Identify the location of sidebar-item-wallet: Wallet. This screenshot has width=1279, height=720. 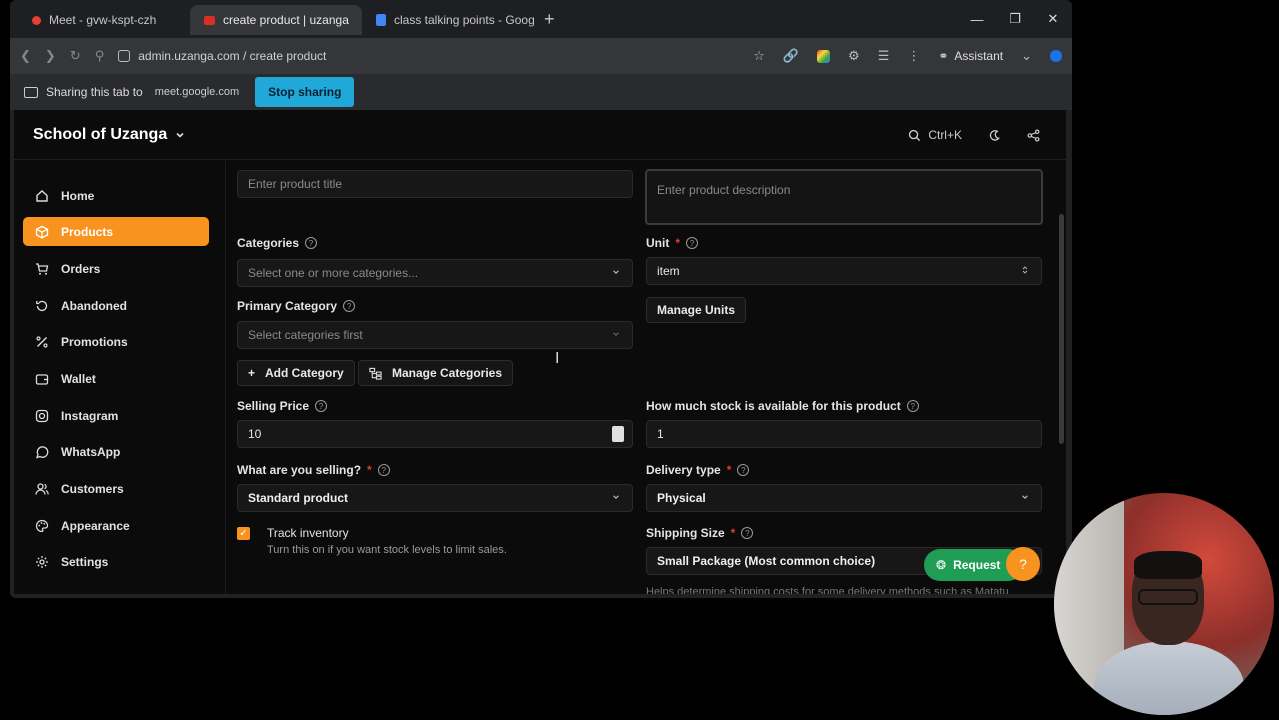
(116, 378).